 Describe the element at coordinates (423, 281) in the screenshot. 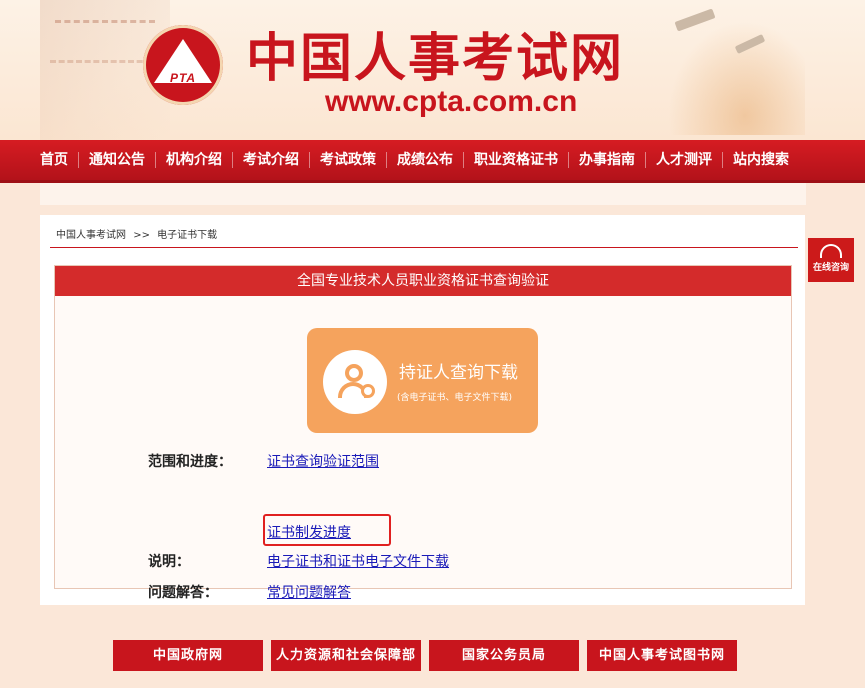

I see `panel-title: 全国专业技术人员职业资格证书查询验证` at that location.